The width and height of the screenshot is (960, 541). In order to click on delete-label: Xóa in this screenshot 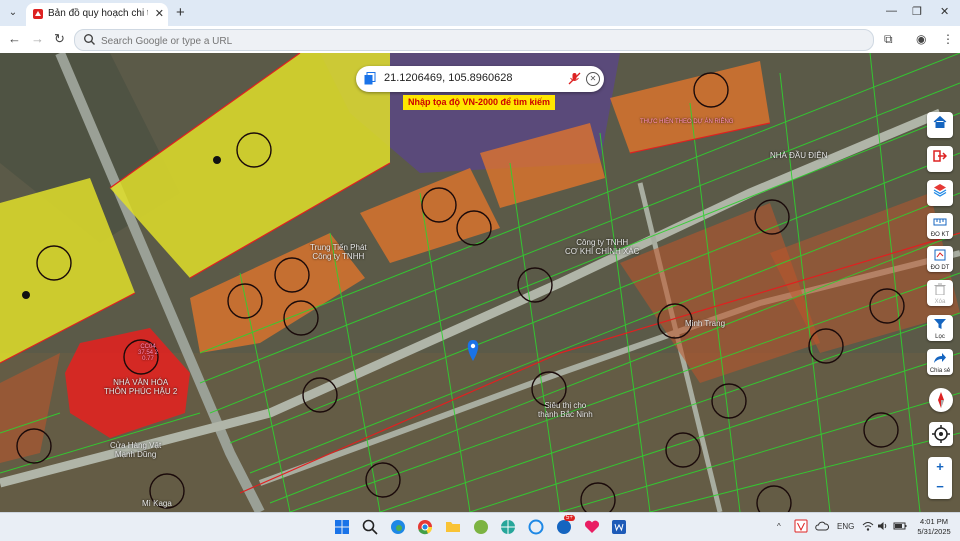, I will do `click(940, 302)`.